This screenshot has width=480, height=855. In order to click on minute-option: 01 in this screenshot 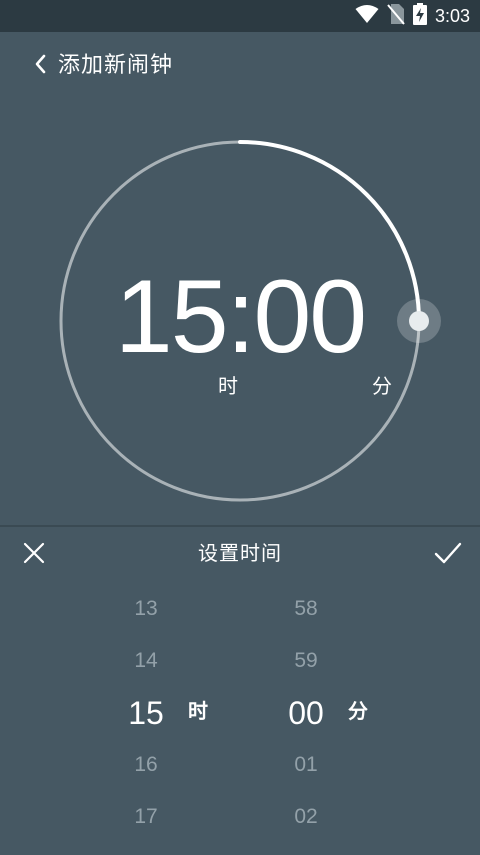, I will do `click(306, 765)`.